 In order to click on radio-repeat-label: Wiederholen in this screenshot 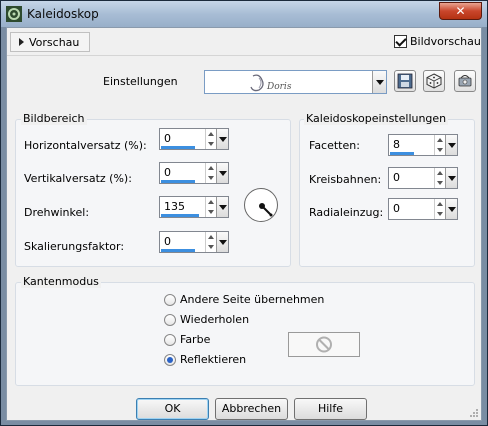, I will do `click(214, 319)`.